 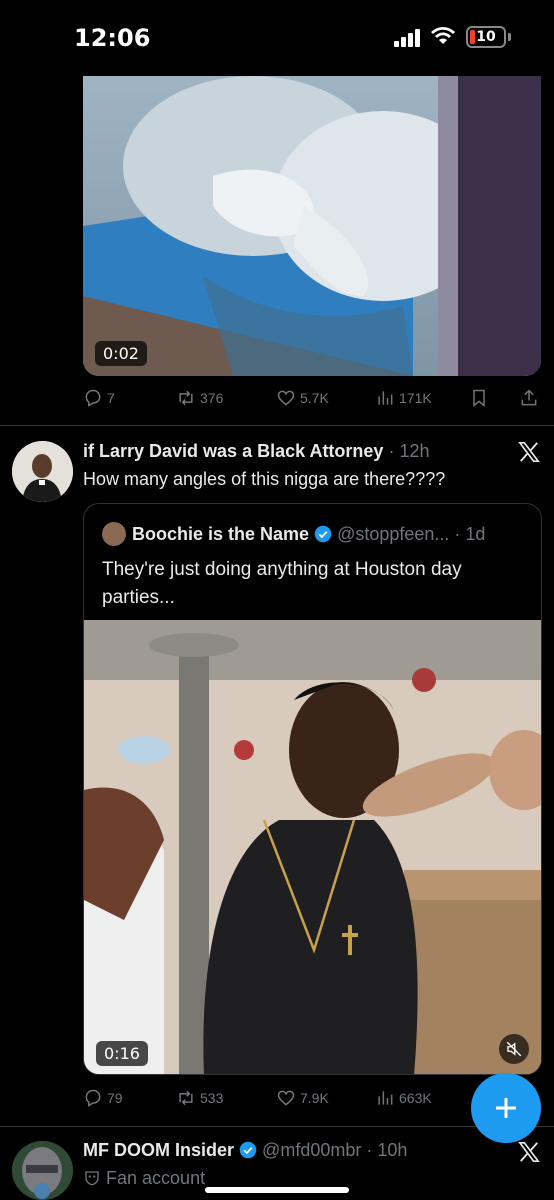 I want to click on views-count: 663K, so click(x=415, y=1098).